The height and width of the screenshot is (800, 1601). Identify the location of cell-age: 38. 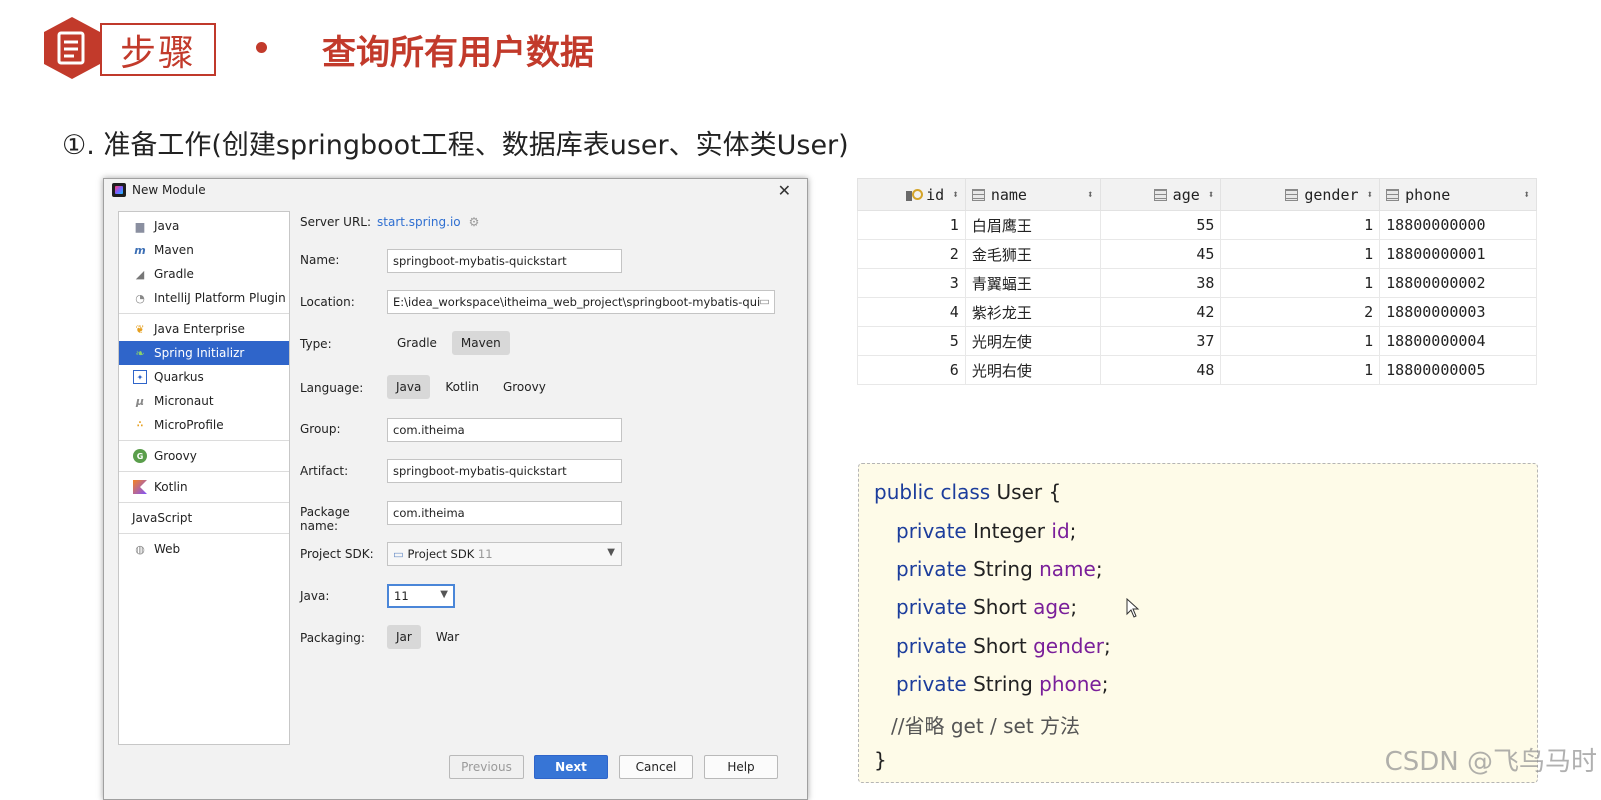
(1160, 283).